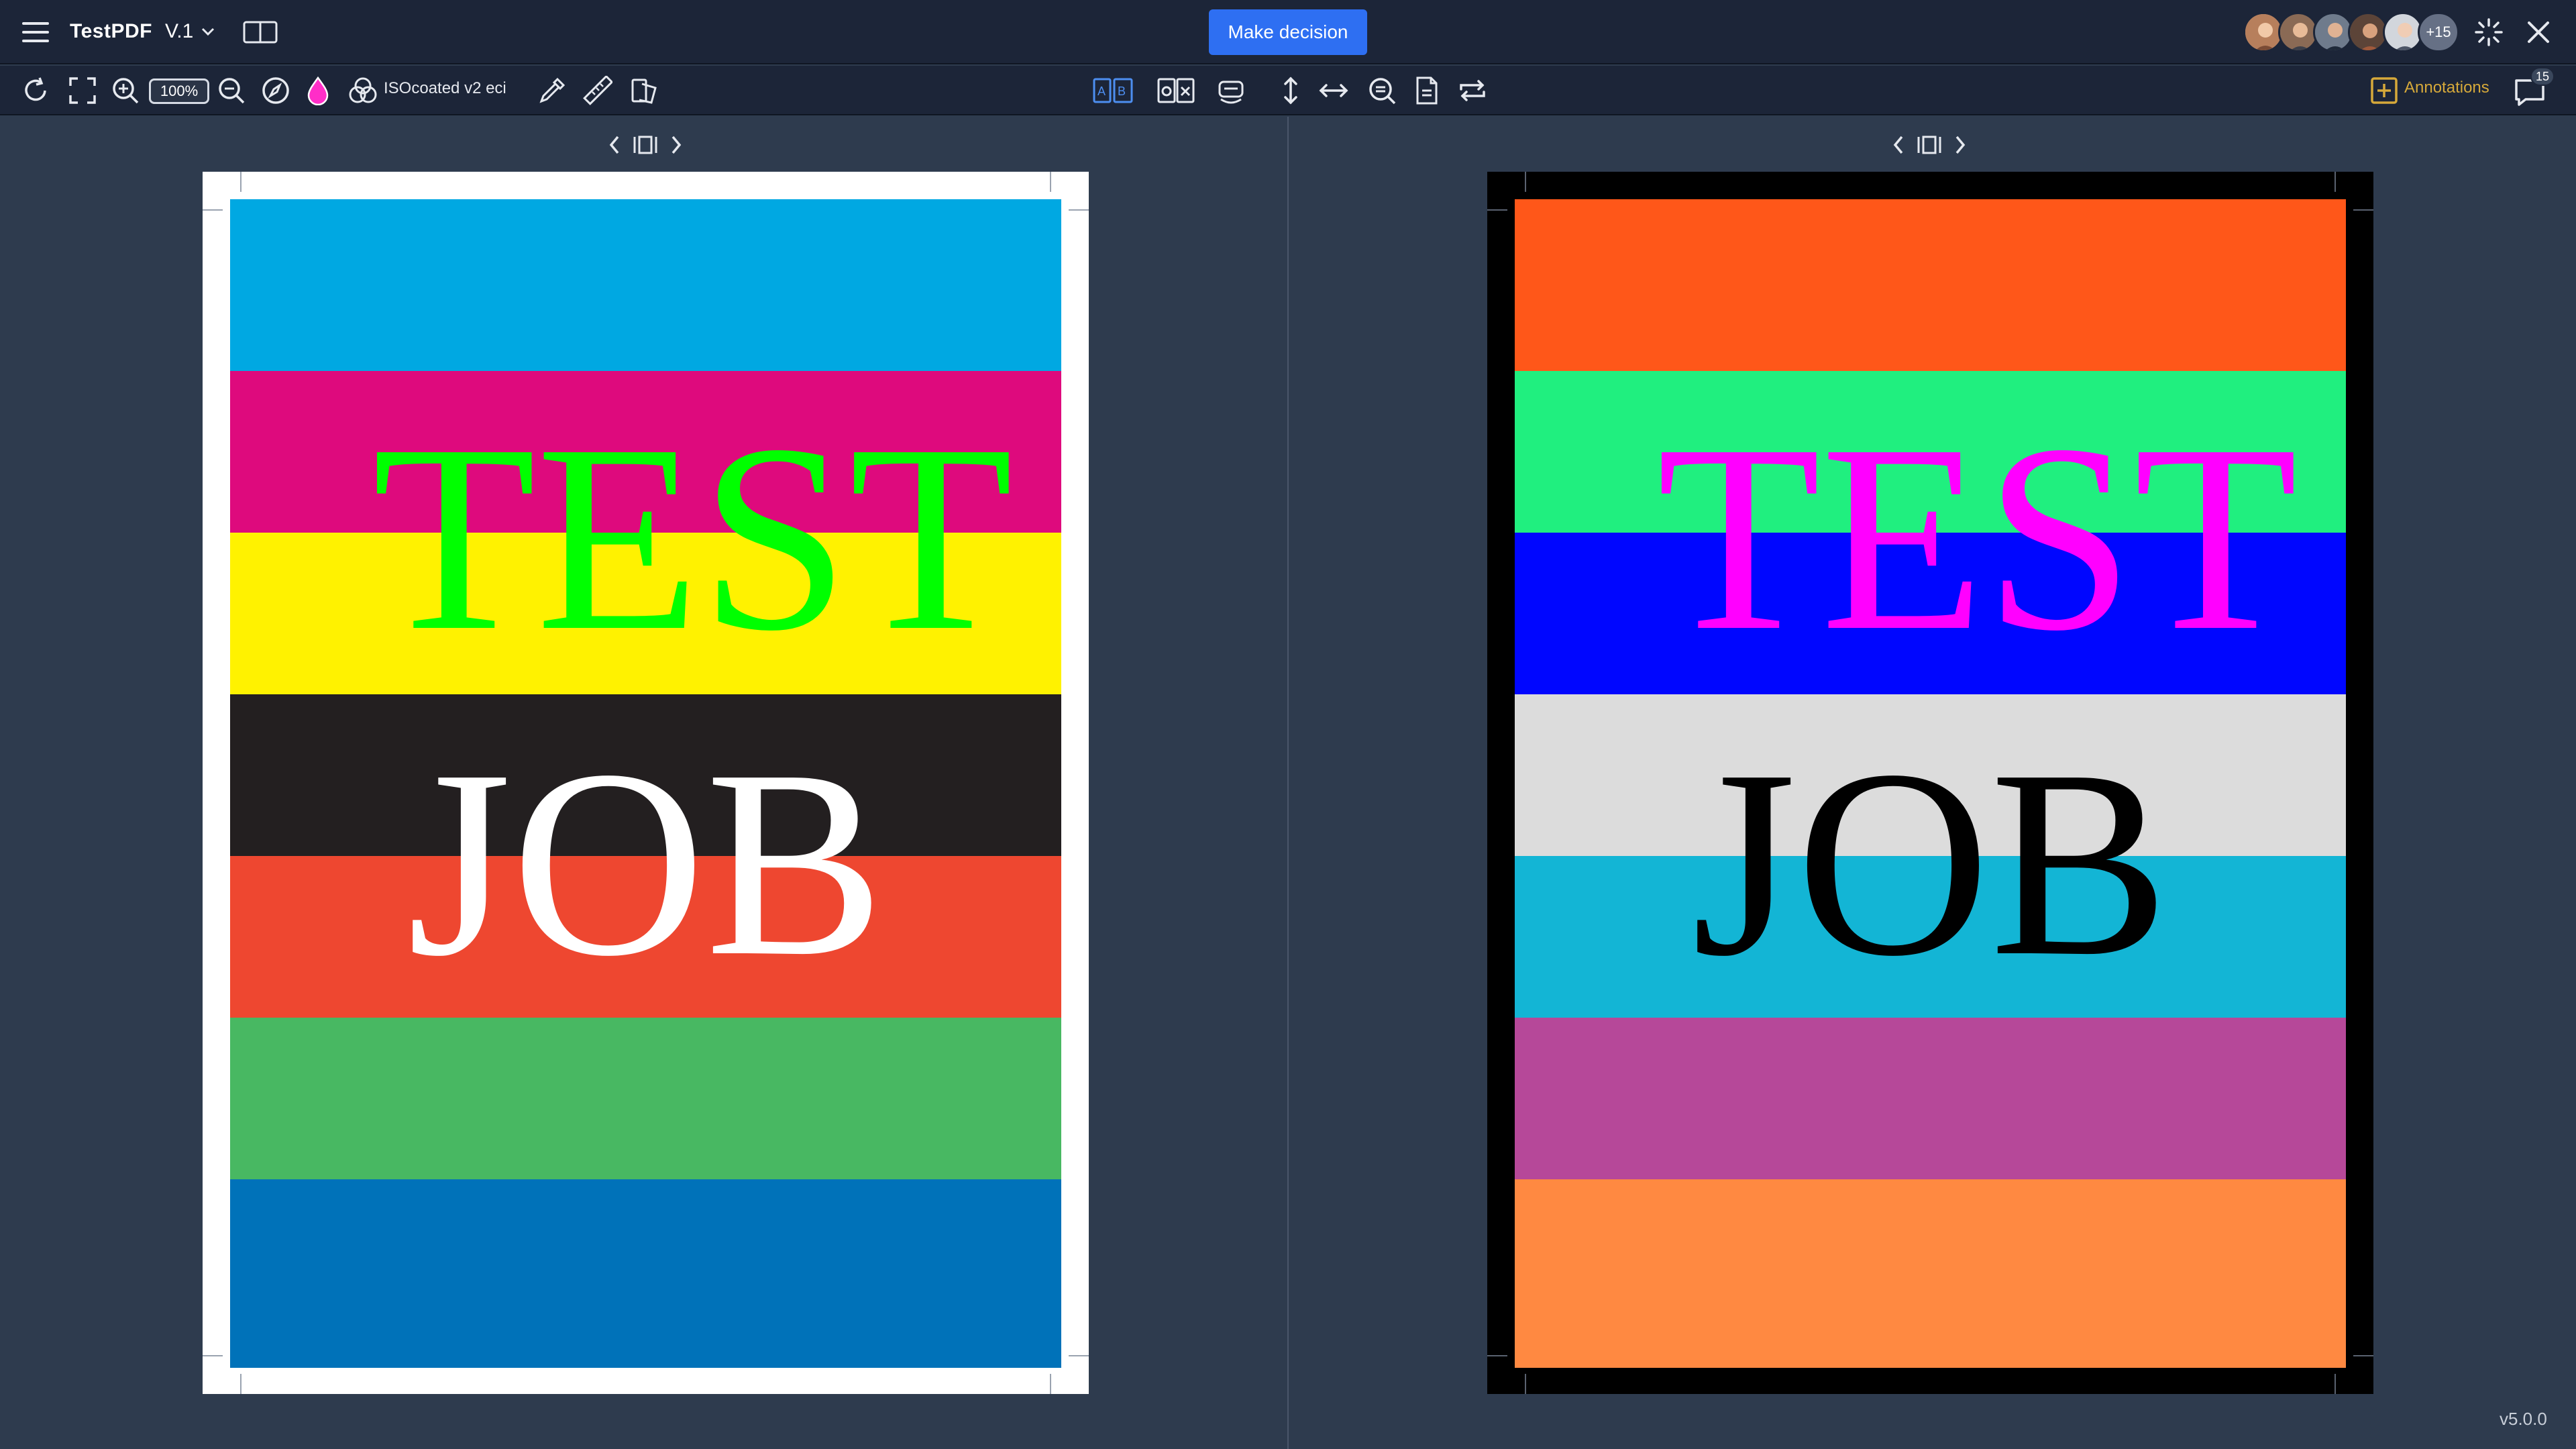 The width and height of the screenshot is (2576, 1449). I want to click on toolbar: 100% ISOcoated v2 eci AB Annotations 15, so click(1288, 90).